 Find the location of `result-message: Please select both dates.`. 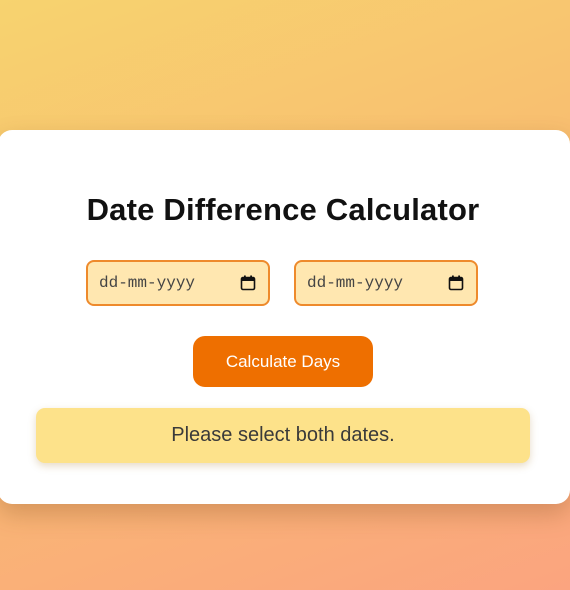

result-message: Please select both dates. is located at coordinates (283, 435).